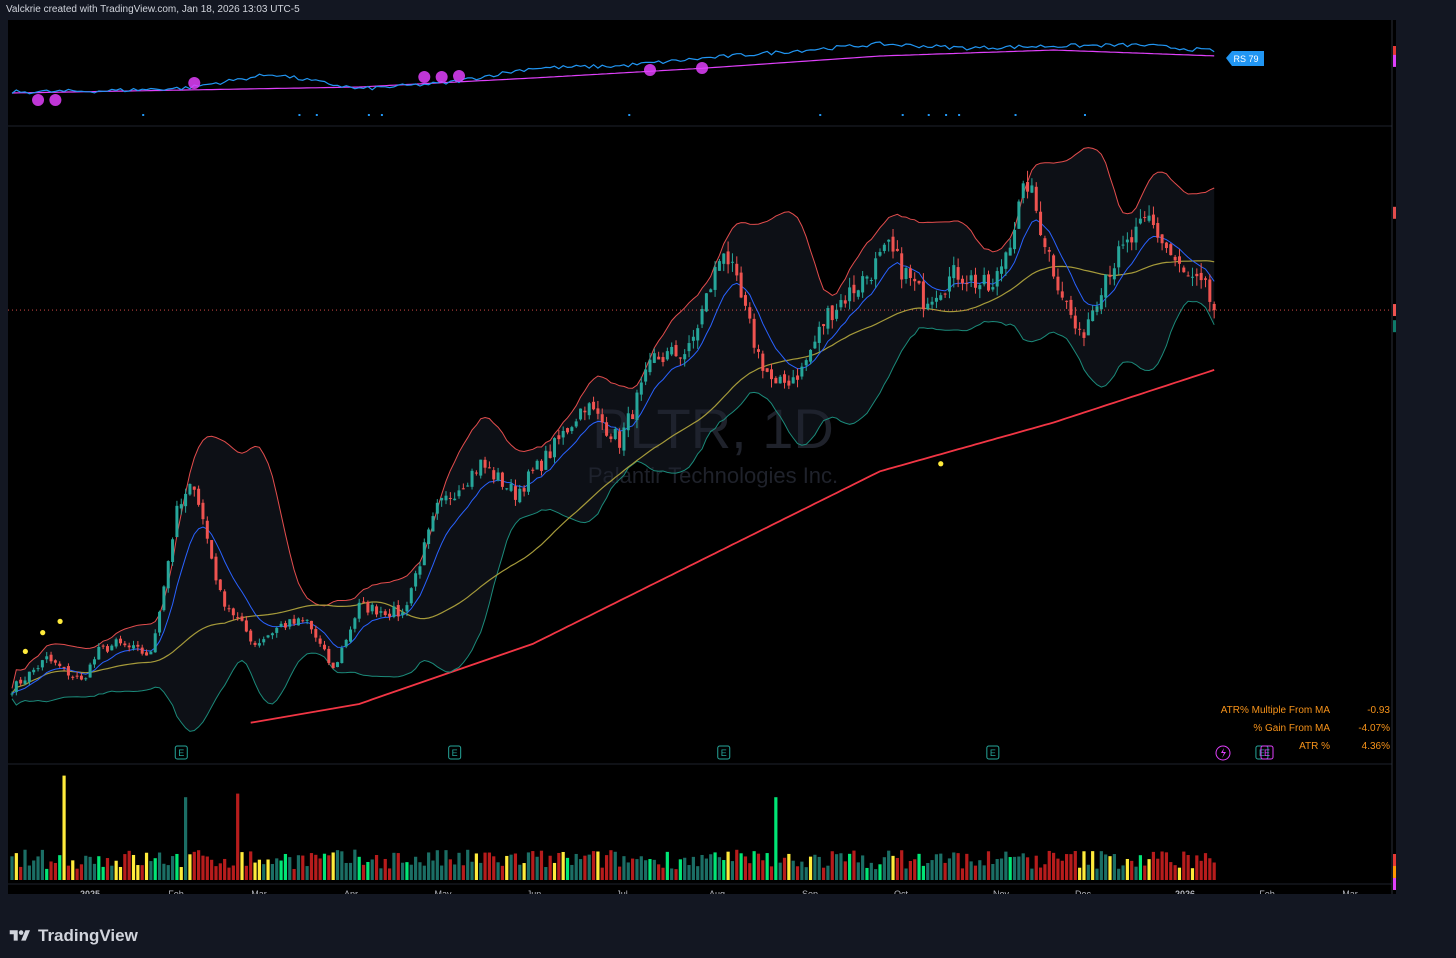 Image resolution: width=1456 pixels, height=958 pixels. Describe the element at coordinates (1409, 212) in the screenshot. I see `axis-badge: 196.87` at that location.